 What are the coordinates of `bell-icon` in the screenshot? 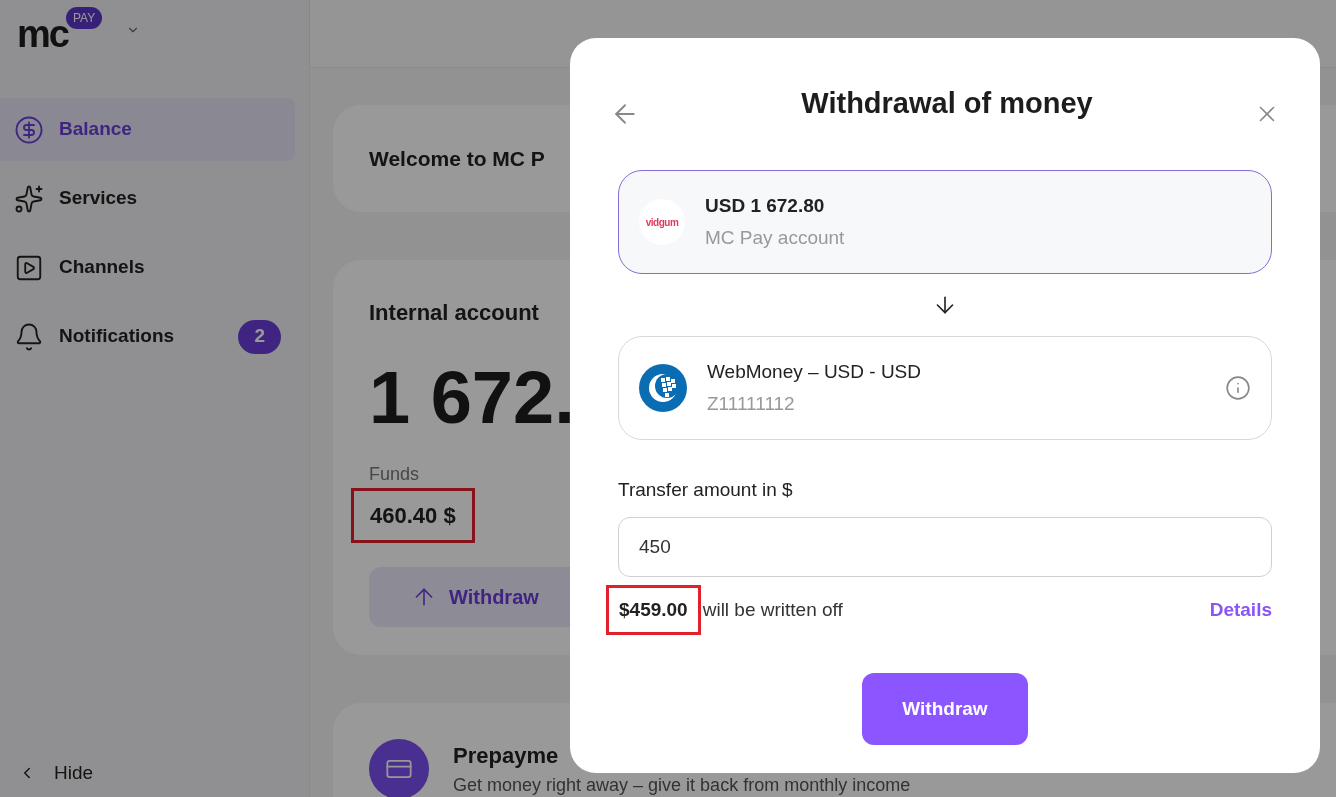 It's located at (29, 336).